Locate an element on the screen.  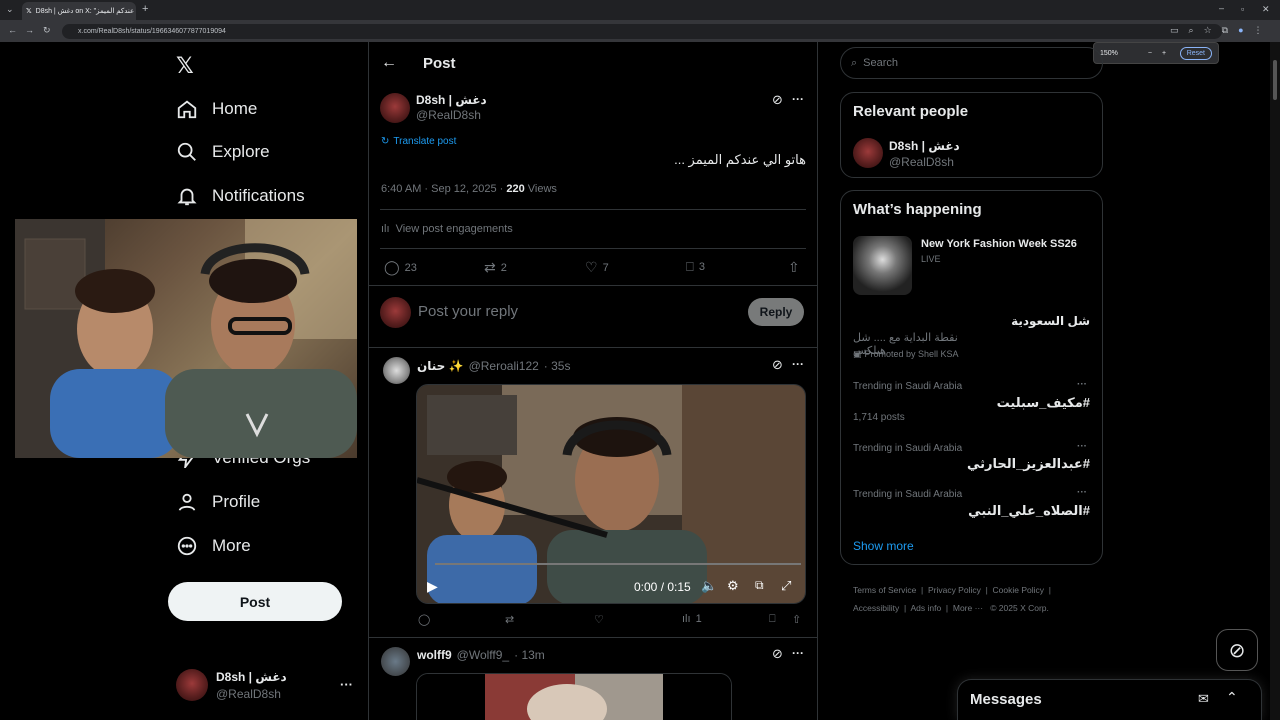
repost-action: ⇄ 2 is located at coordinates (495, 267).